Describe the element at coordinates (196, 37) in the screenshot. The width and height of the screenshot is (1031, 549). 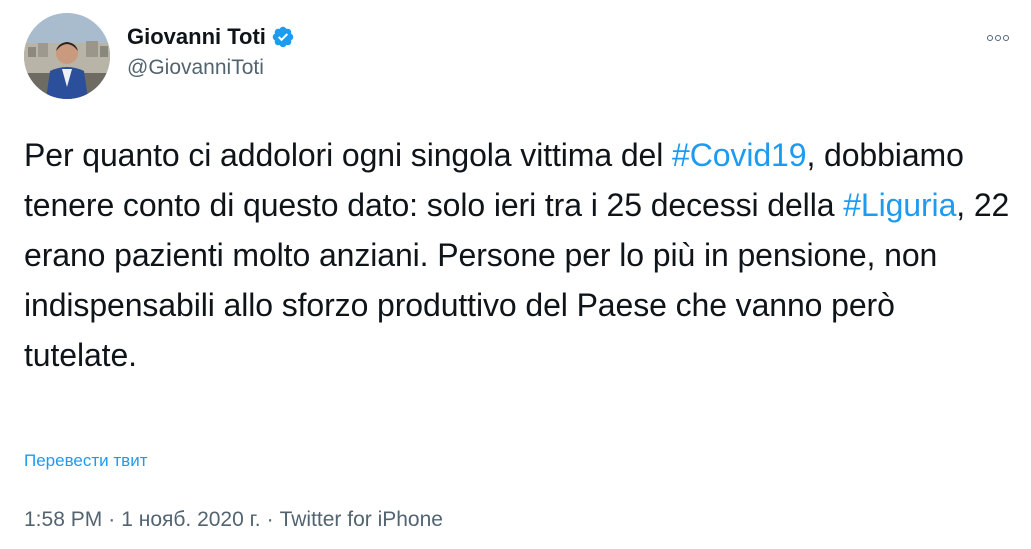
I see `display-name: Giovanni Toti` at that location.